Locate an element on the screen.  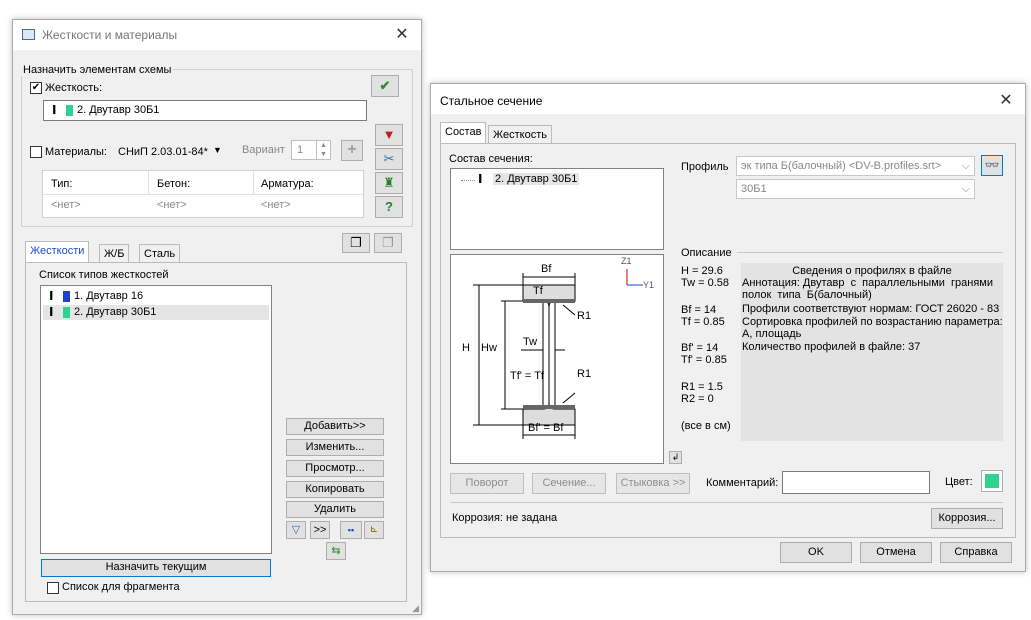
chevron-down-icon: ▼ is located at coordinates (217, 150).